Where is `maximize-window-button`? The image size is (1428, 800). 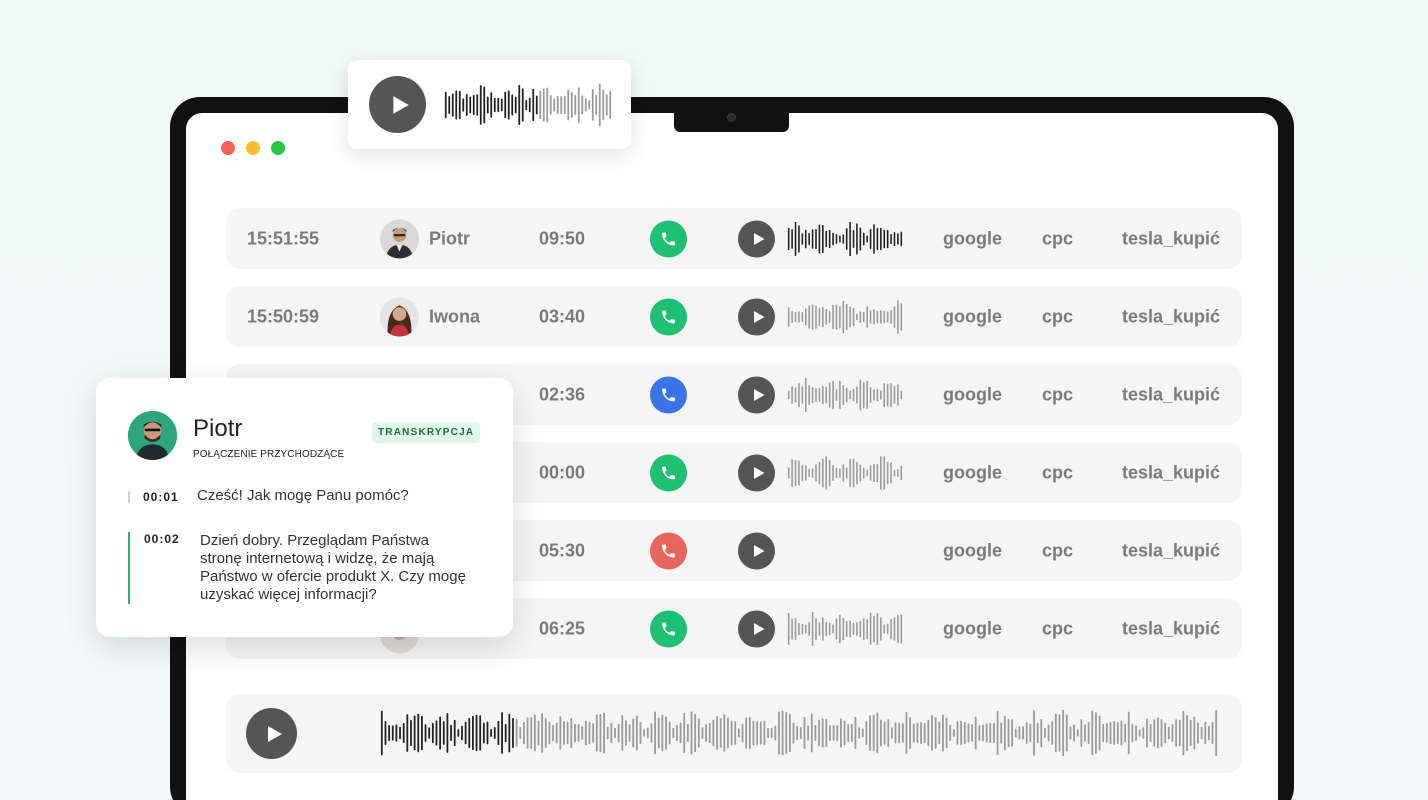 maximize-window-button is located at coordinates (278, 148).